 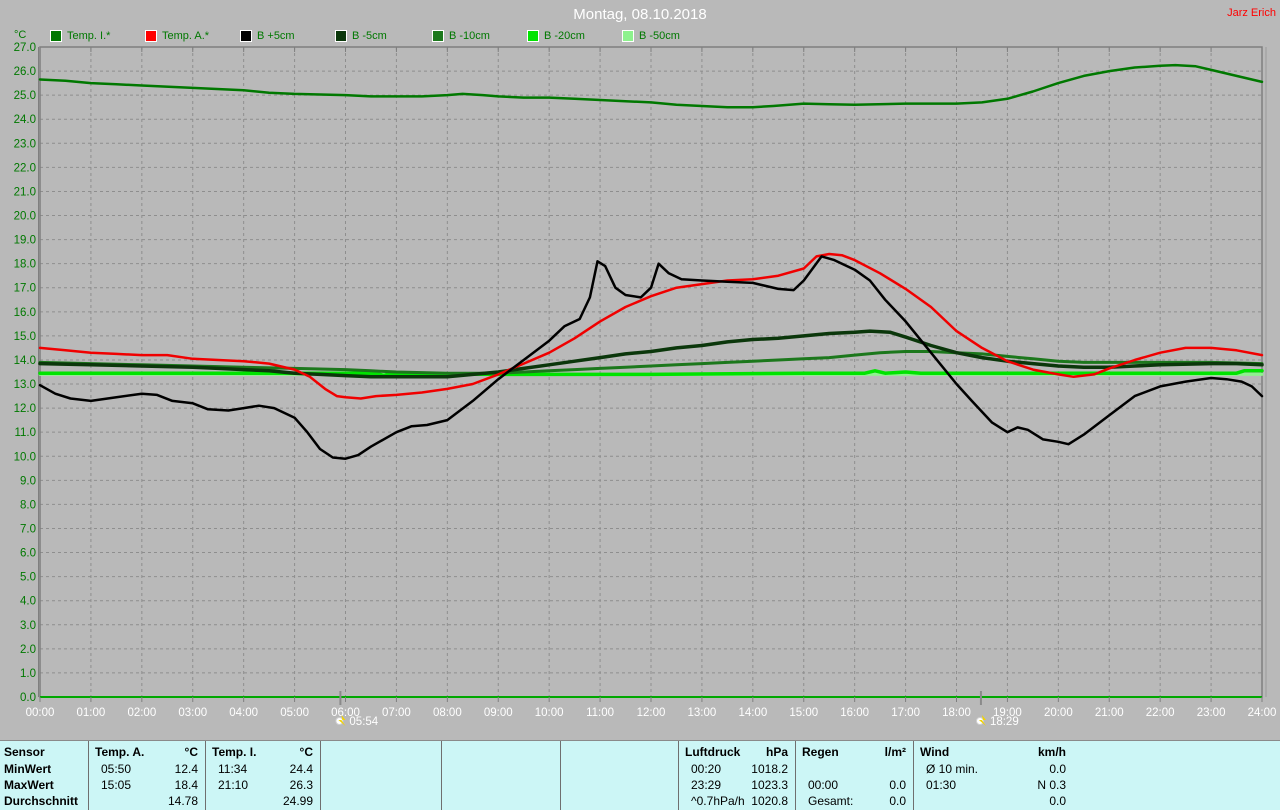 What do you see at coordinates (25, 409) in the screenshot?
I see `y-tick-label: 12.0` at bounding box center [25, 409].